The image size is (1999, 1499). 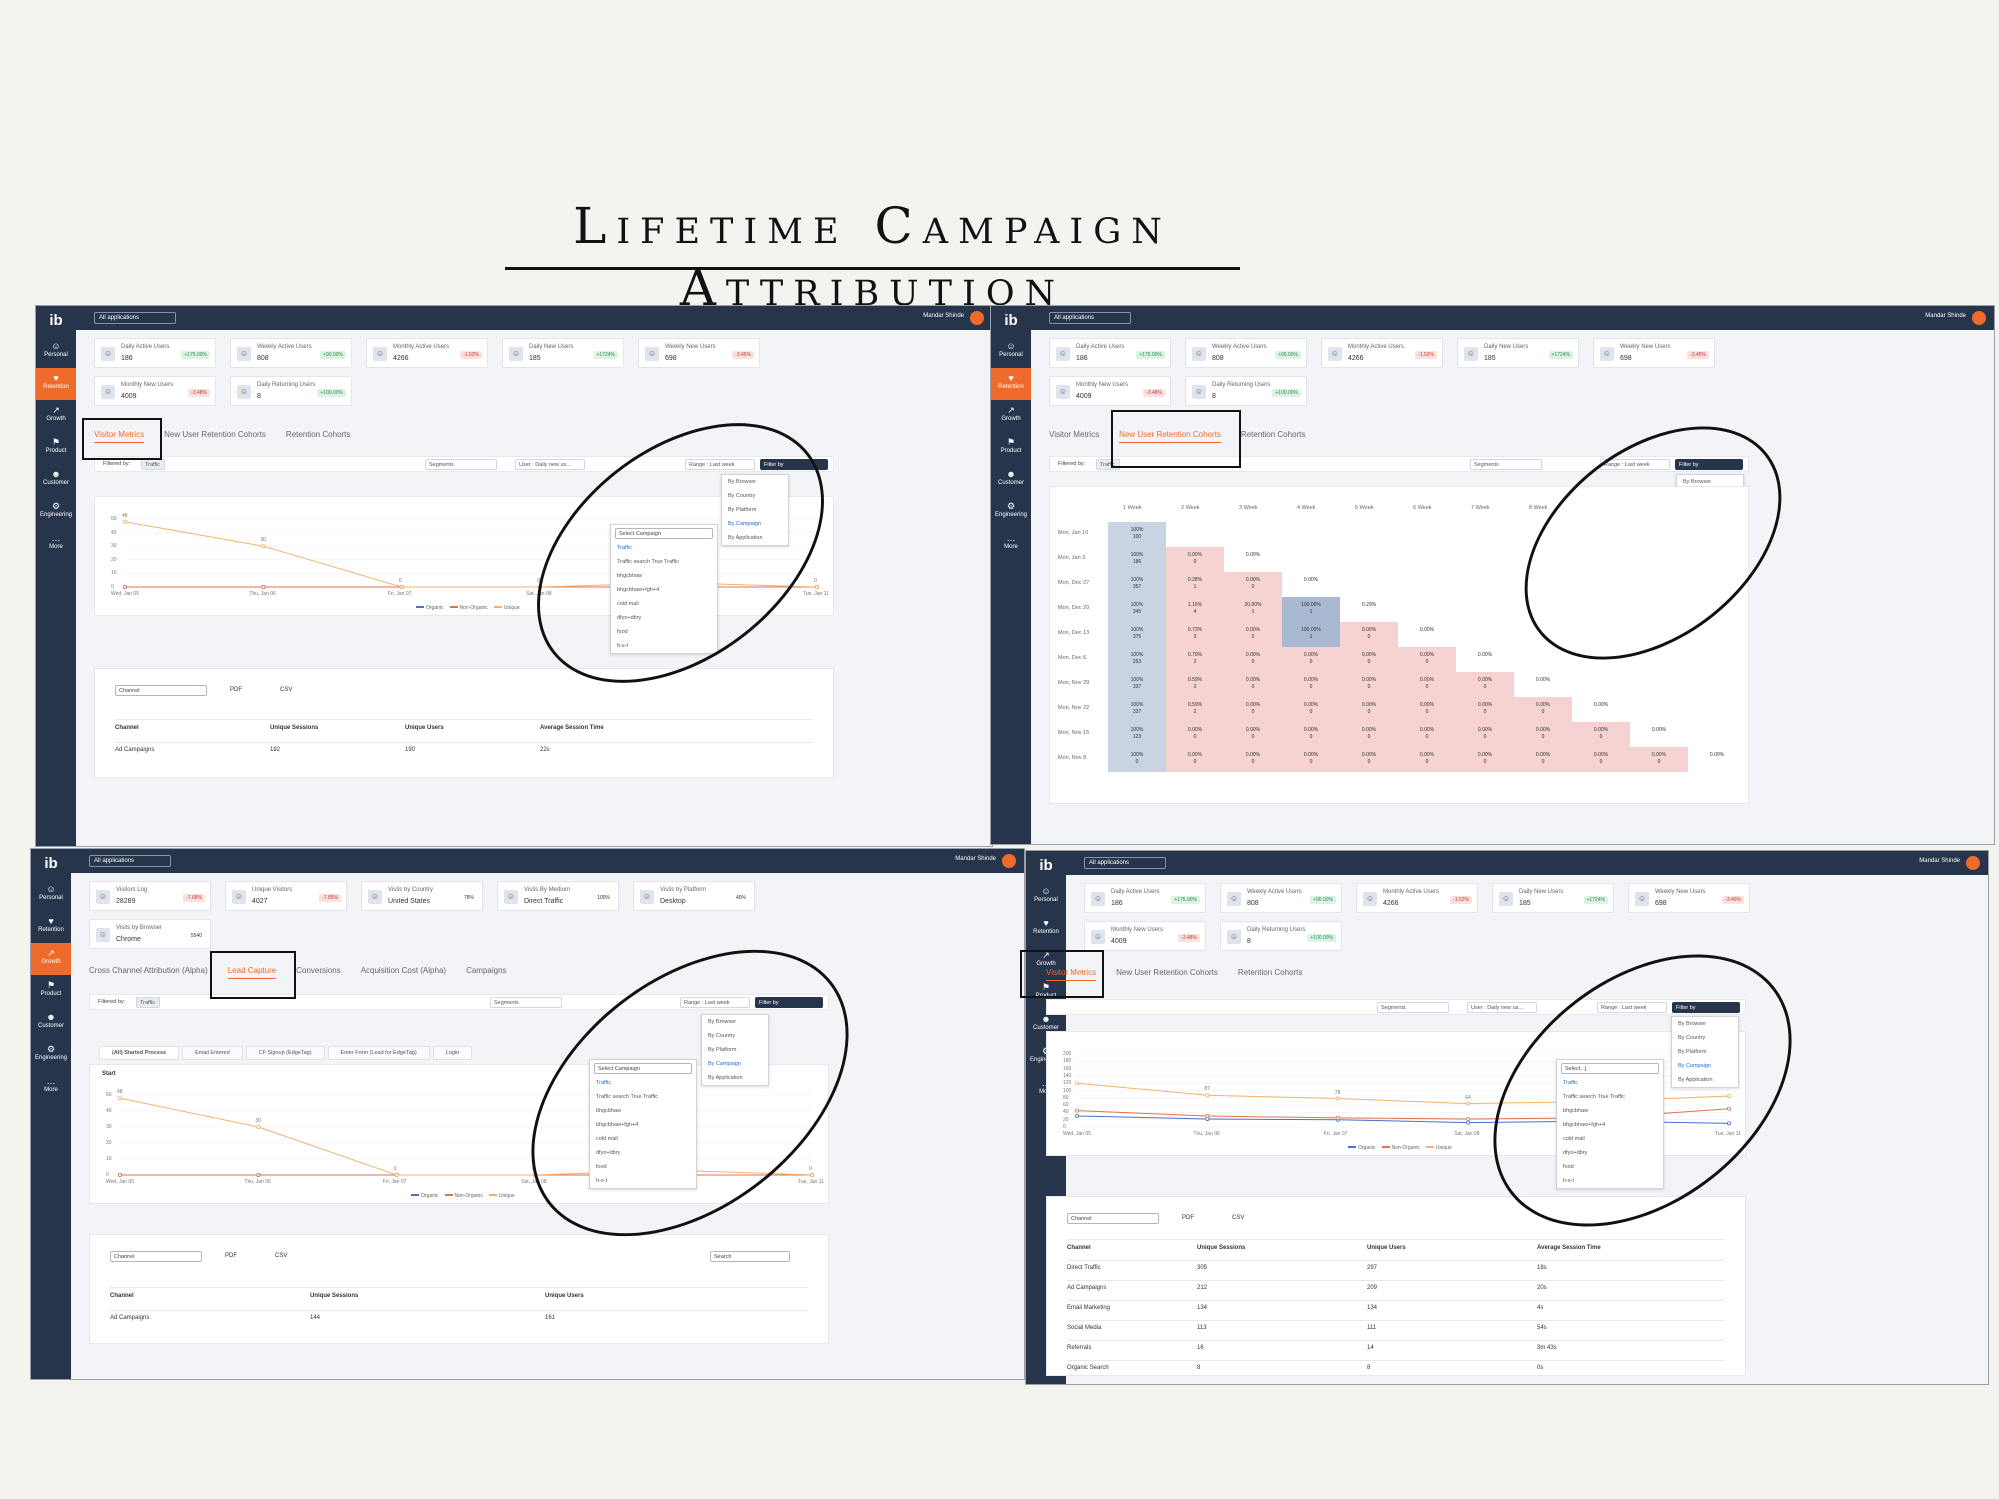 What do you see at coordinates (1113, 1218) in the screenshot?
I see `channel-select: Channel` at bounding box center [1113, 1218].